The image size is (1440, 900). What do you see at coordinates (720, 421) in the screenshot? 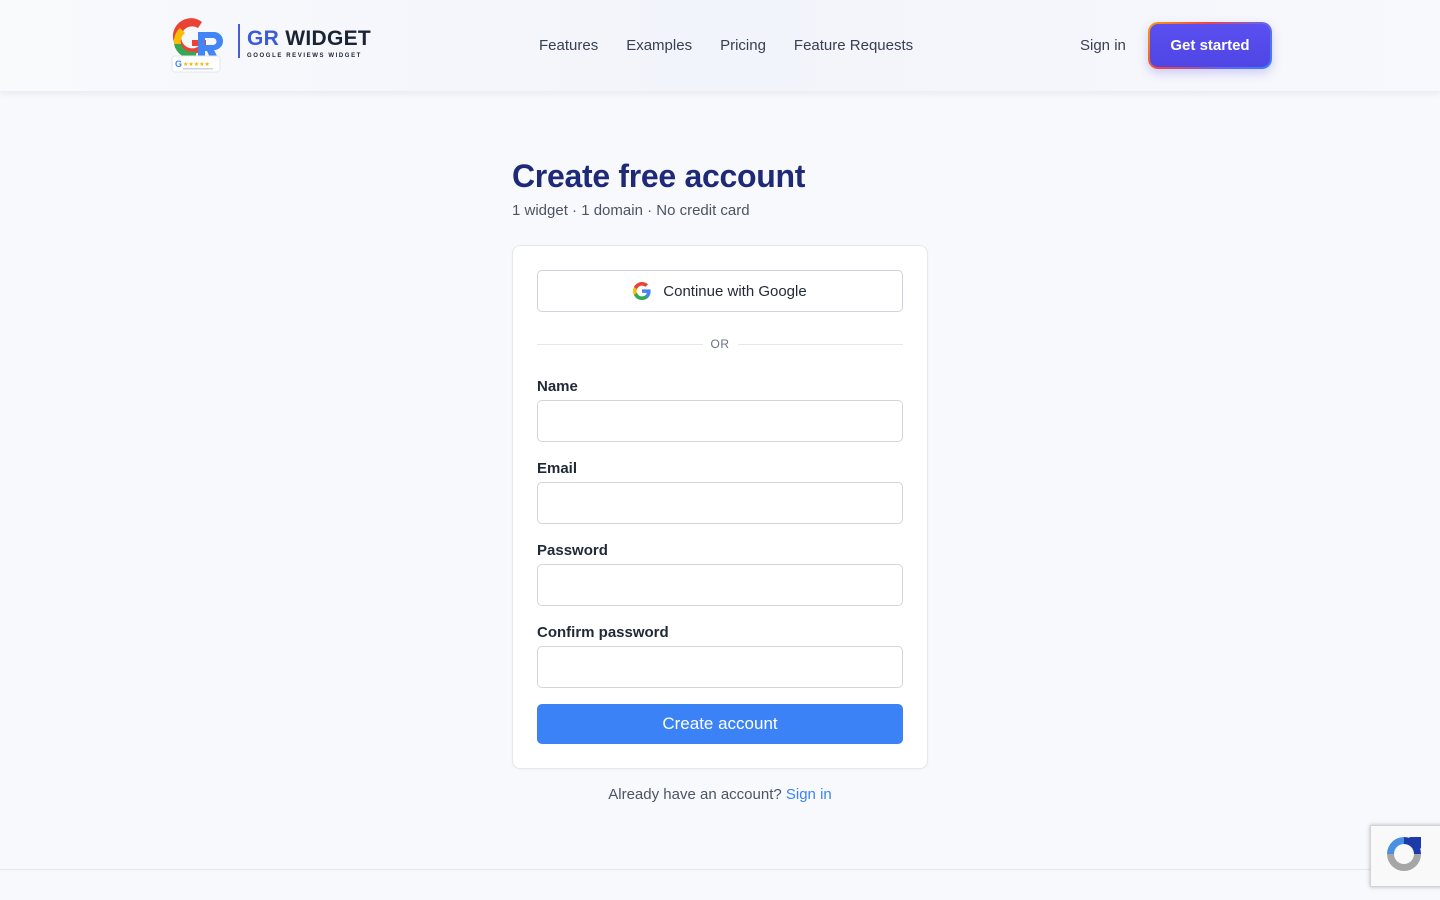
I see `name-field` at bounding box center [720, 421].